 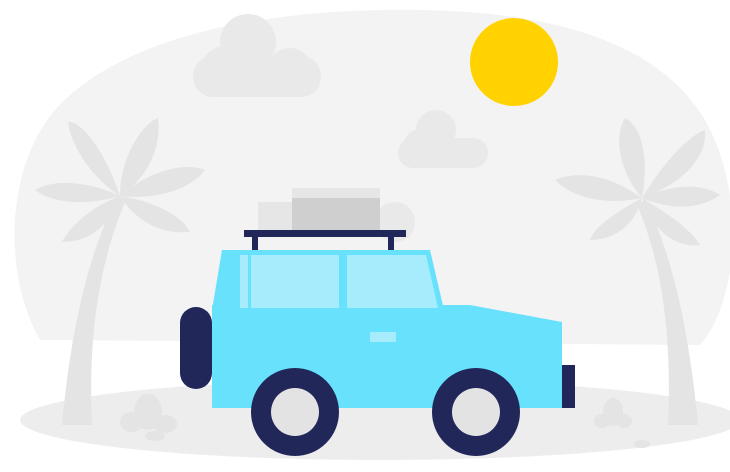 What do you see at coordinates (383, 337) in the screenshot?
I see `door-handle` at bounding box center [383, 337].